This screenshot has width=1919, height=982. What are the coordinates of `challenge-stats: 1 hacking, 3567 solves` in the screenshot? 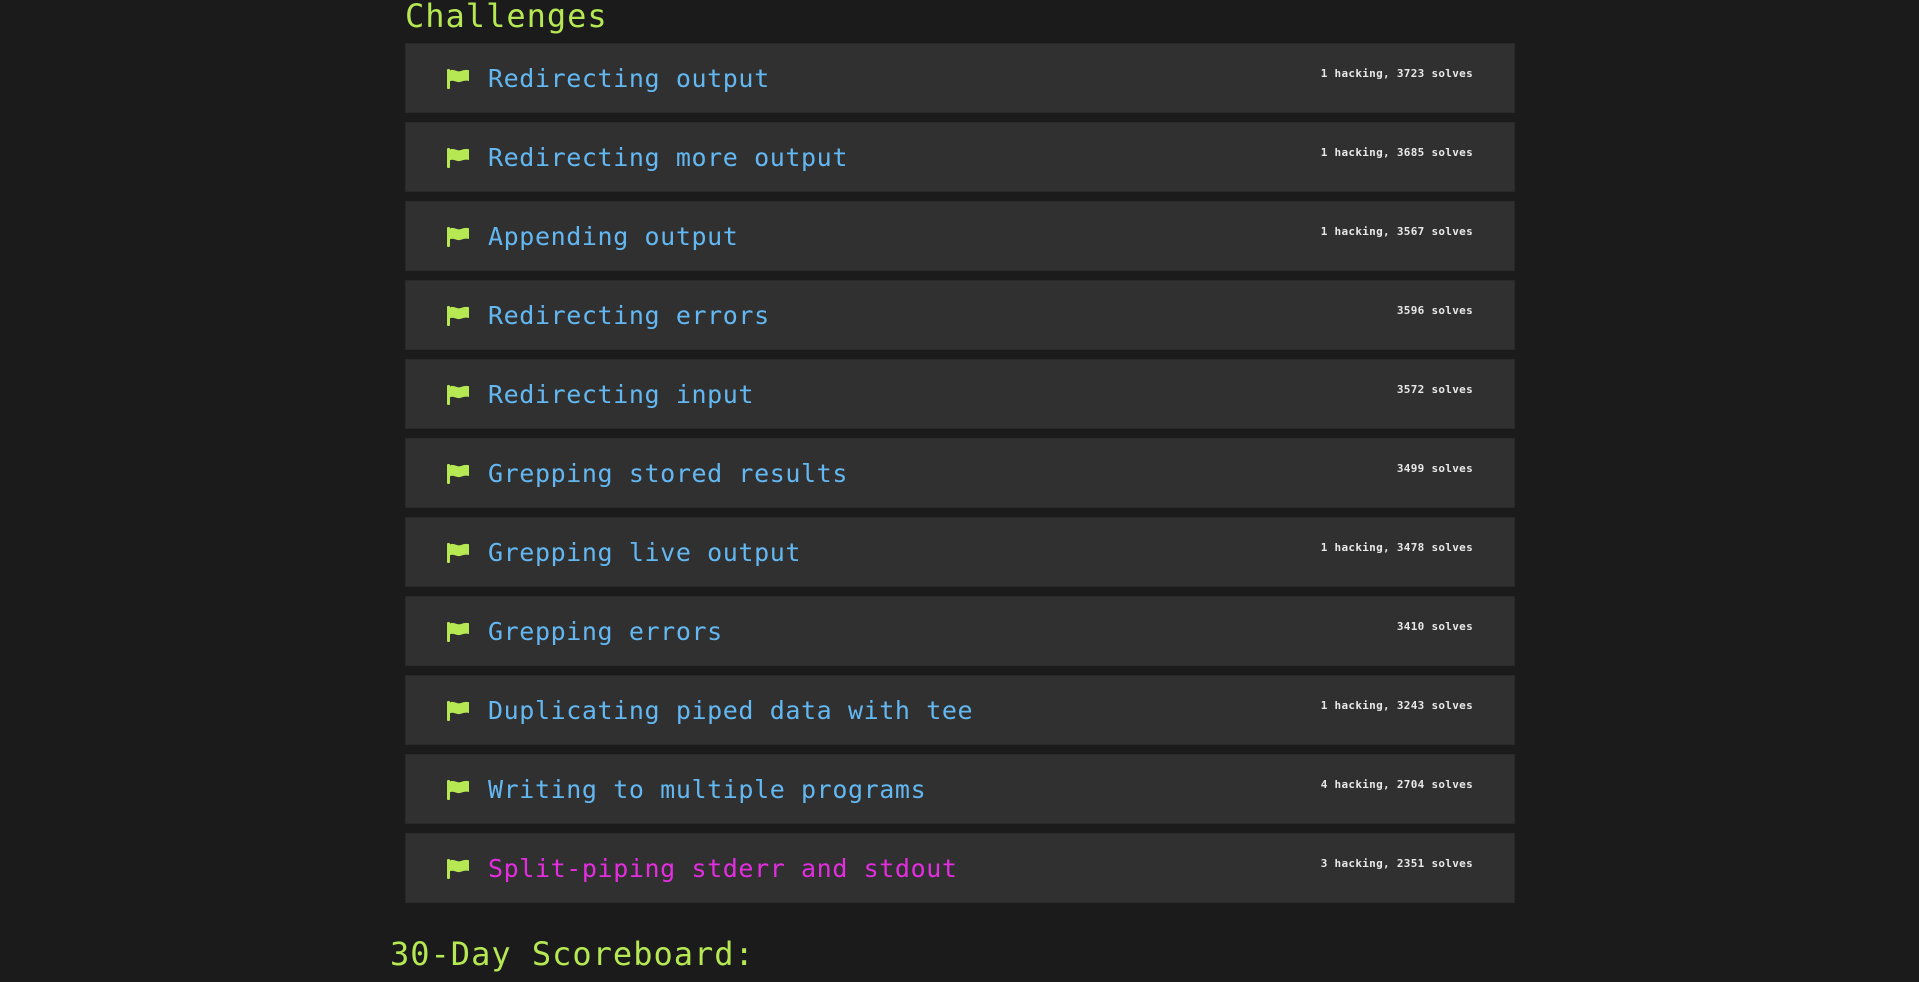 It's located at (1396, 231).